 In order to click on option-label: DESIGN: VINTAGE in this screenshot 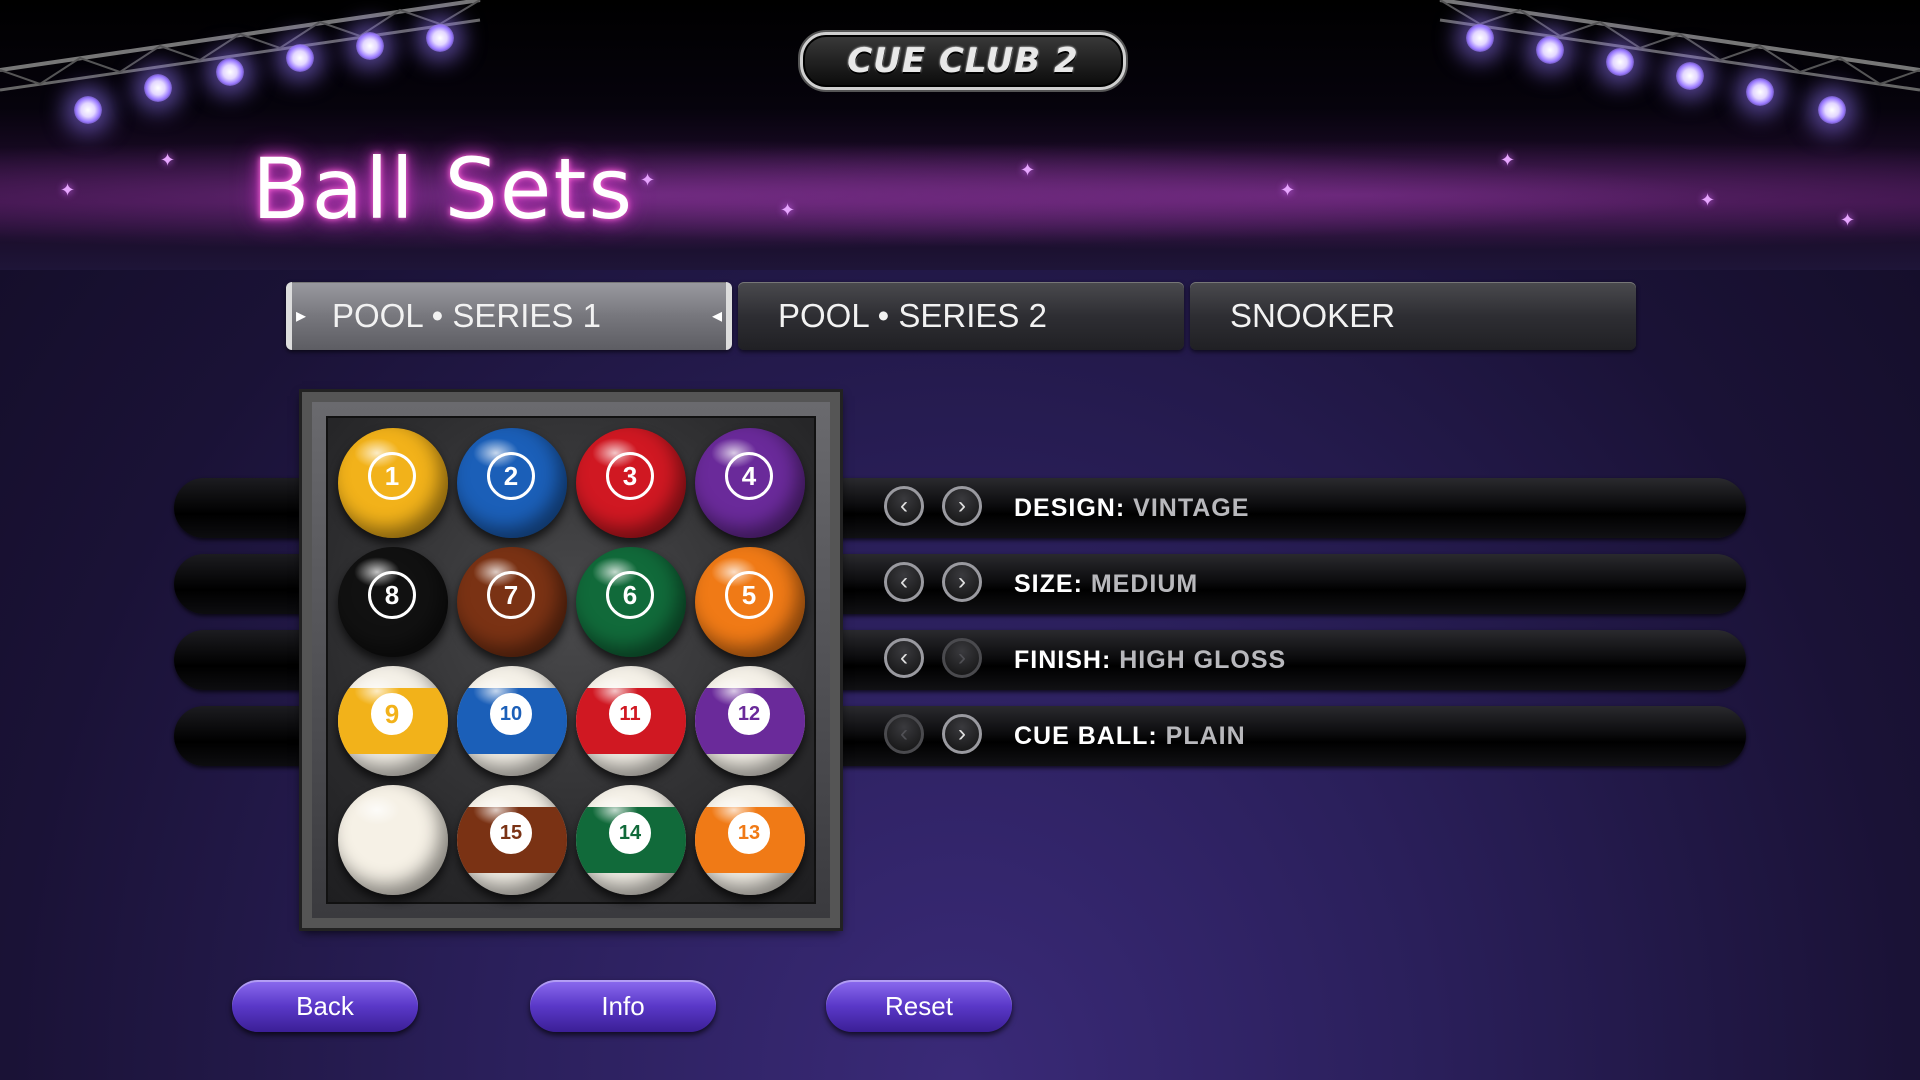, I will do `click(1131, 508)`.